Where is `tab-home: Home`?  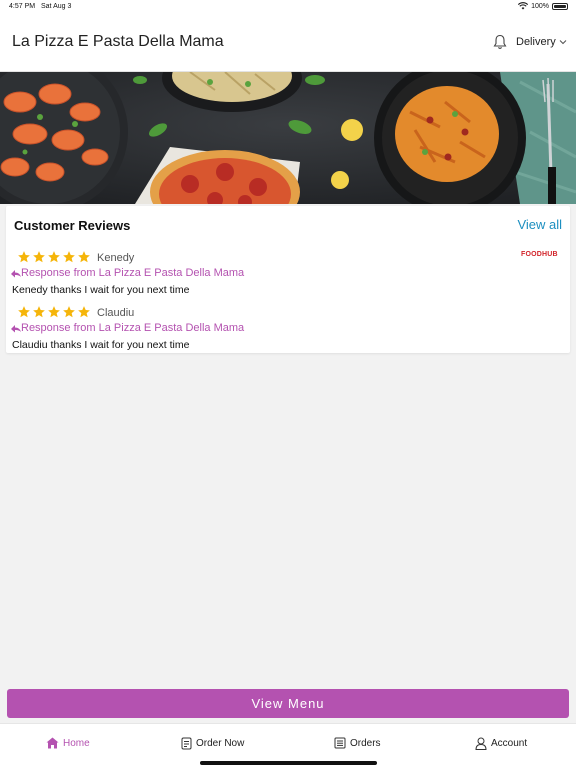
tab-home: Home is located at coordinates (68, 743).